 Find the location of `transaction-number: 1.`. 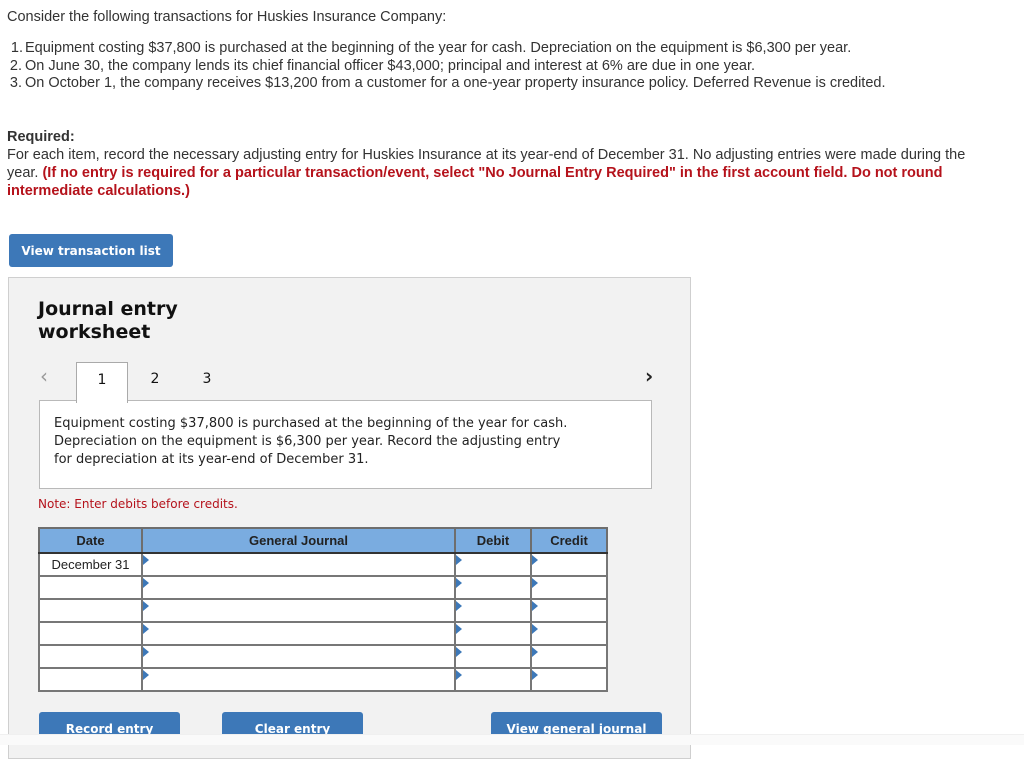

transaction-number: 1. is located at coordinates (16, 48).